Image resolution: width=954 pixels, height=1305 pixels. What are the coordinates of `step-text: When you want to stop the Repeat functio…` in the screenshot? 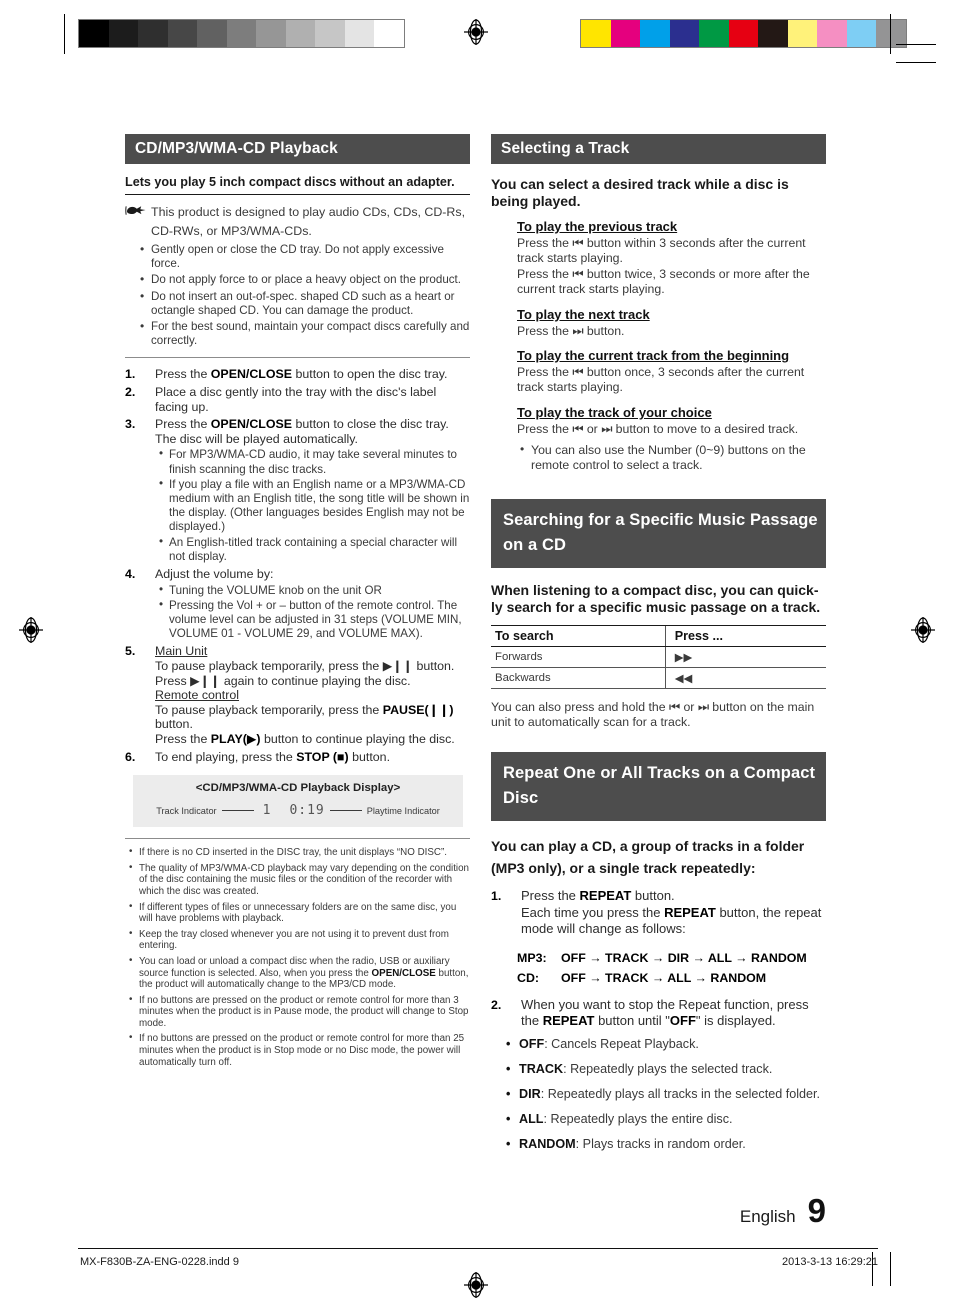 It's located at (665, 1012).